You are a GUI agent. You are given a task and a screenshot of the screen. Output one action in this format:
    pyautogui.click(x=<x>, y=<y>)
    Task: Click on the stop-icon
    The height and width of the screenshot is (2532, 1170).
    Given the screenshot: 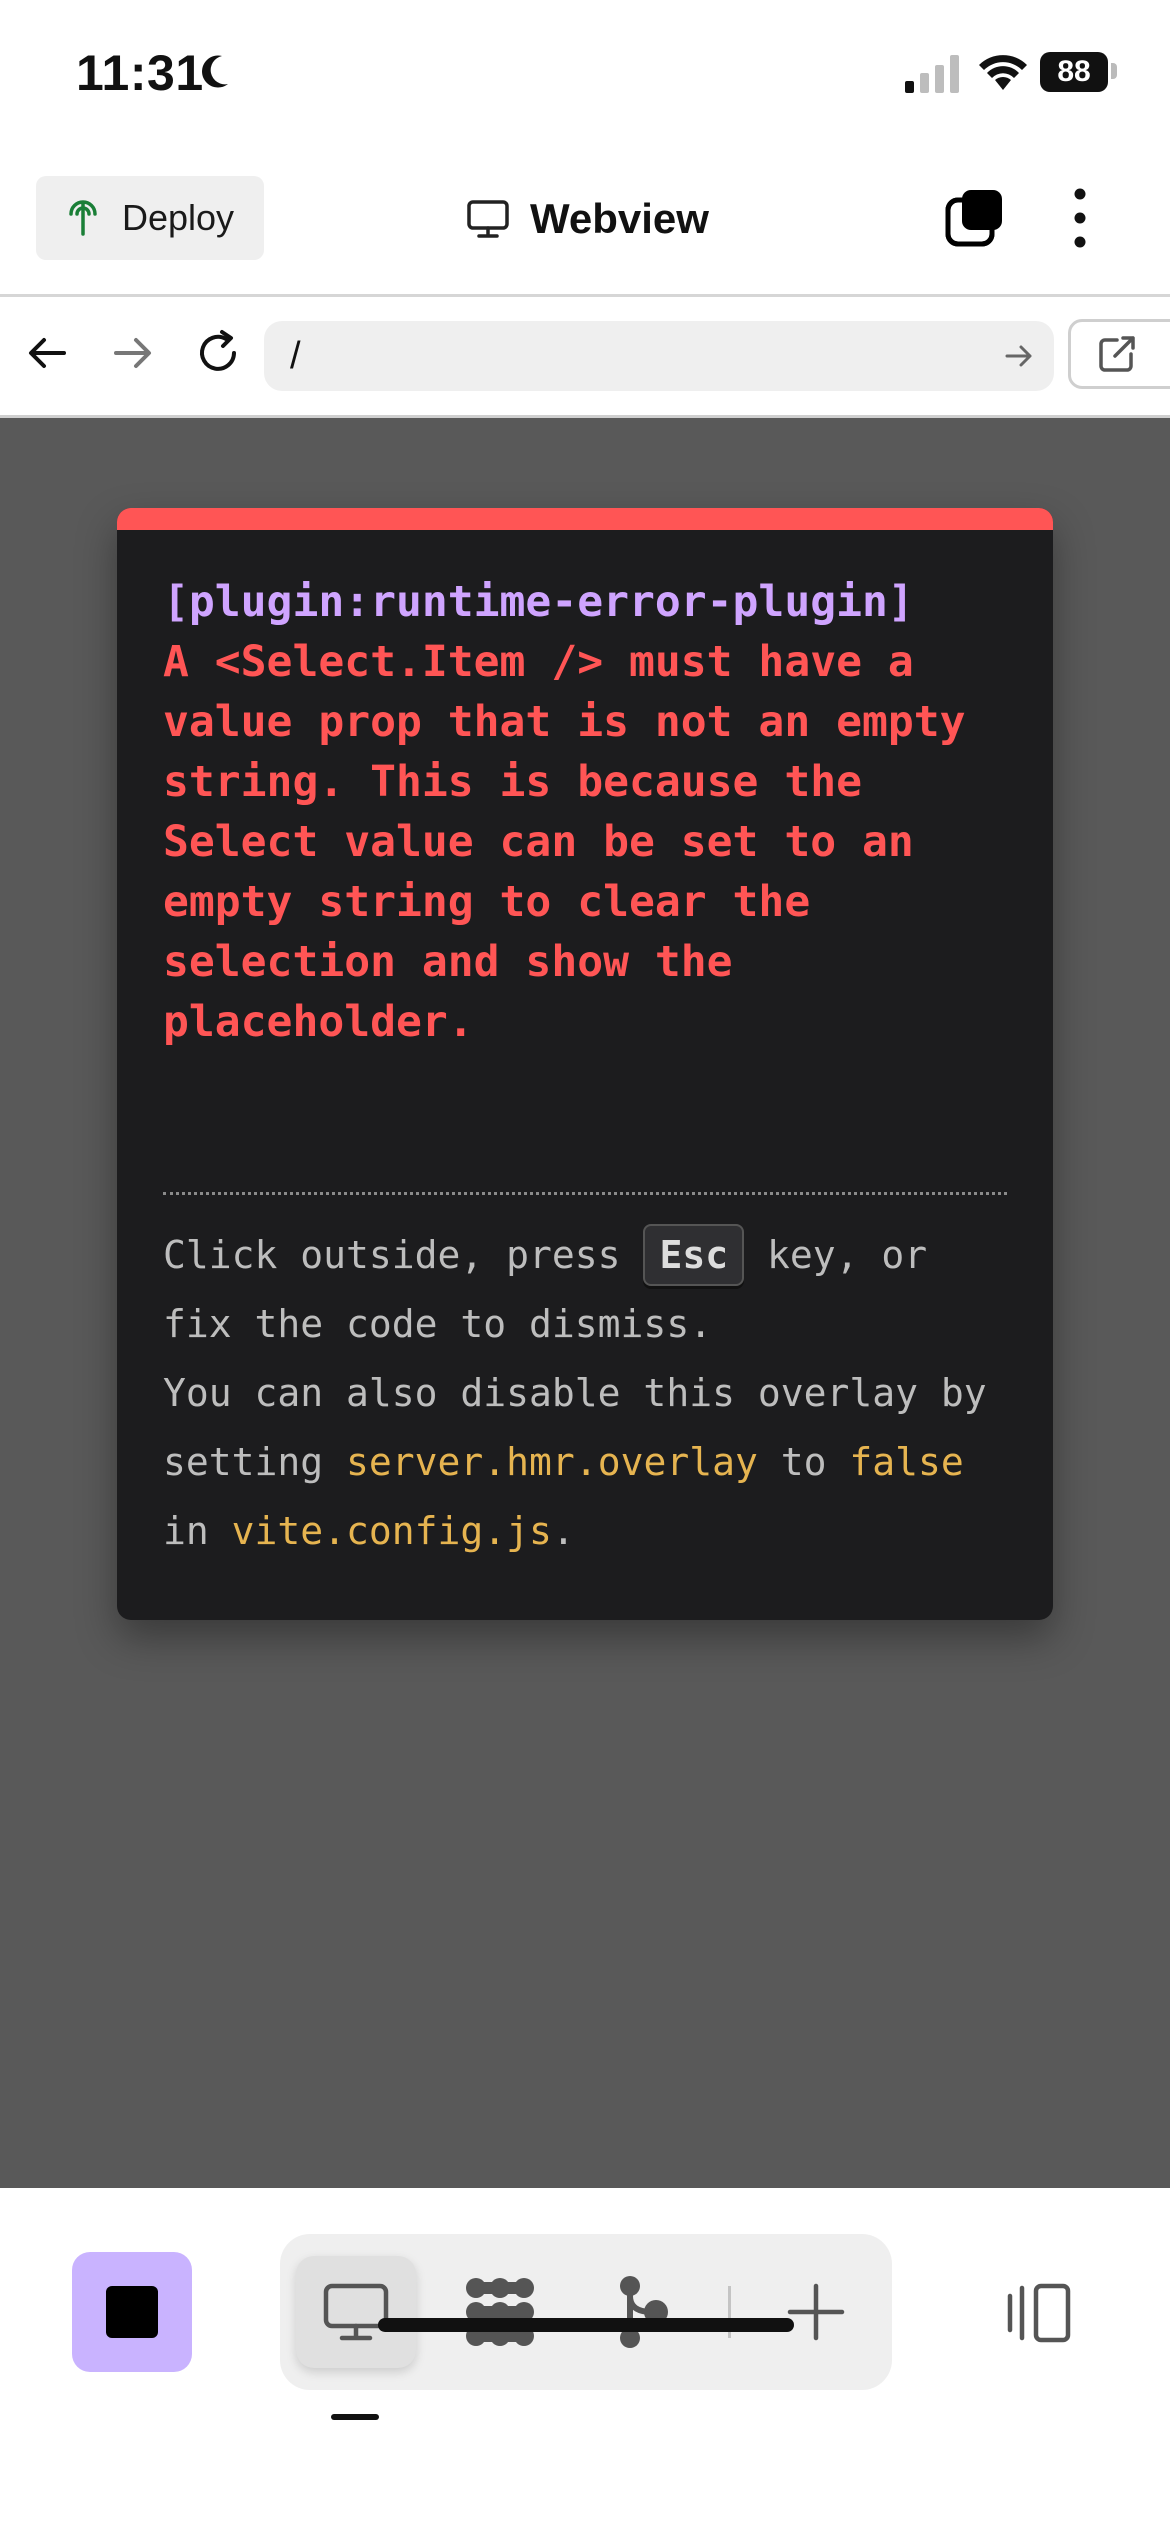 What is the action you would take?
    pyautogui.click(x=132, y=2312)
    